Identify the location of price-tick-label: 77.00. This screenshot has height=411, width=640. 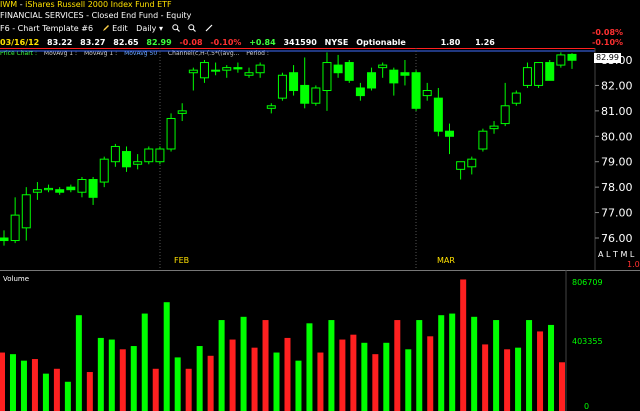
(617, 213).